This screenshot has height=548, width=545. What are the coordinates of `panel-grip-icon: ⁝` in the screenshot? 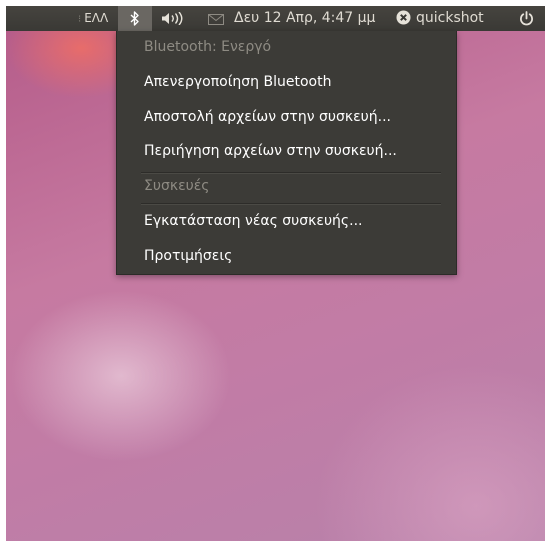 It's located at (80, 19).